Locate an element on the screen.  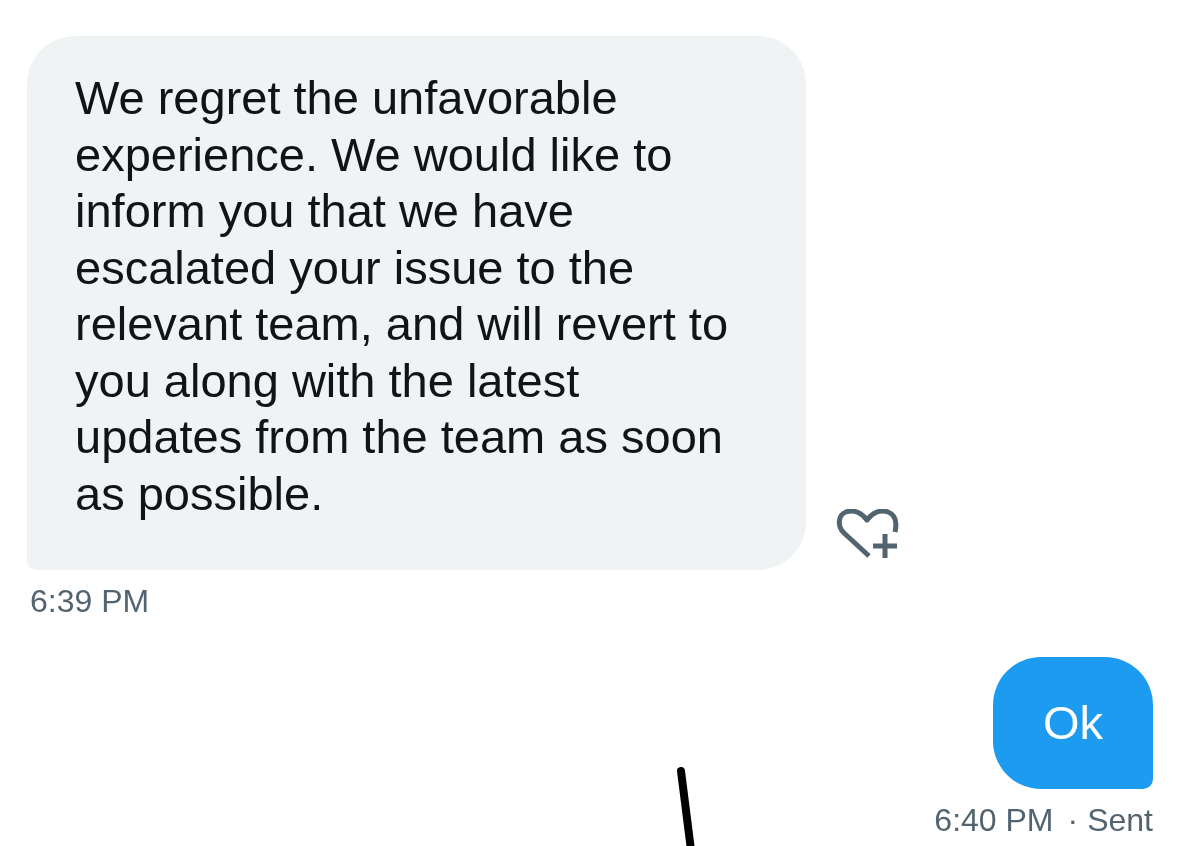
message-time: 6:39 PM is located at coordinates (90, 601).